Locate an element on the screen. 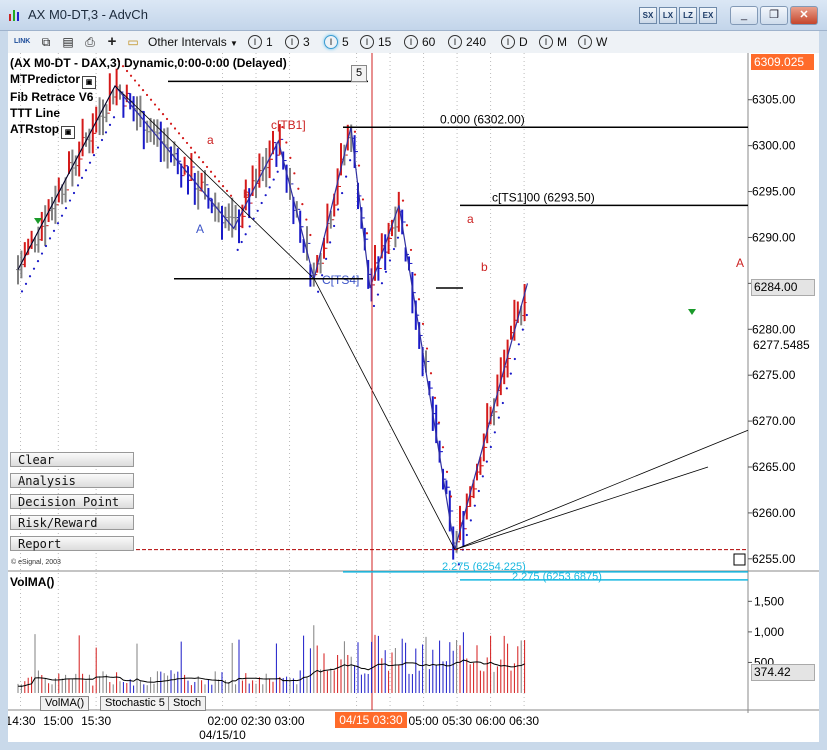 This screenshot has height=750, width=827. sx-button: SX is located at coordinates (648, 15).